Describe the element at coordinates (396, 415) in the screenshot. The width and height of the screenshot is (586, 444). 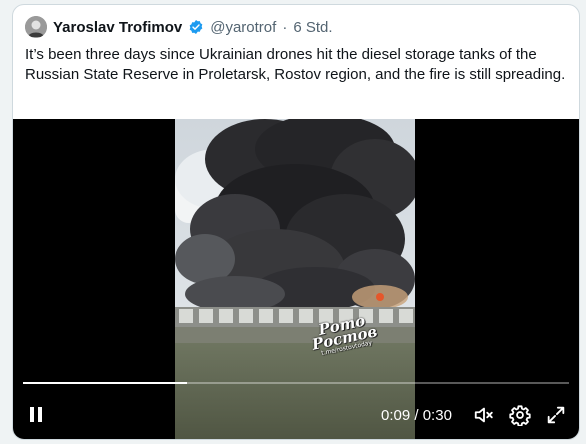
I see `current-time: 0:09` at that location.